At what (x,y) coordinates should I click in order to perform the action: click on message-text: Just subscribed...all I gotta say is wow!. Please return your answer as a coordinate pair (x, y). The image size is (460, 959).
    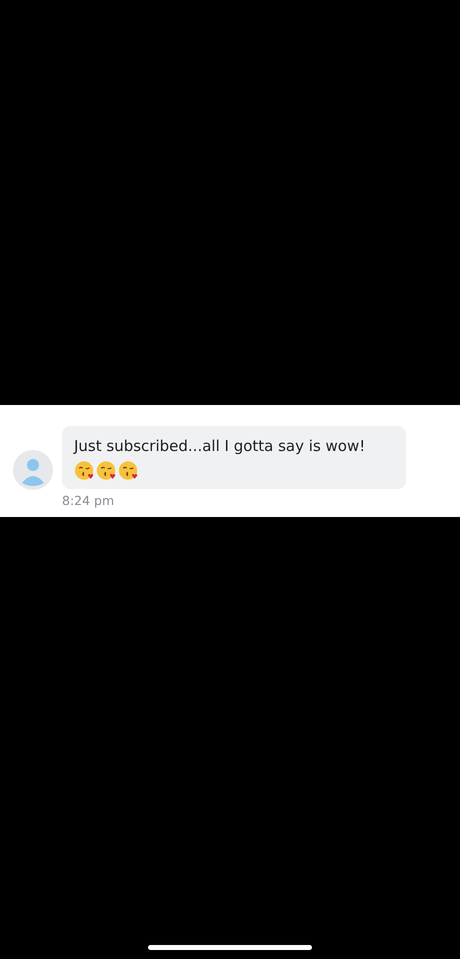
    Looking at the image, I should click on (220, 446).